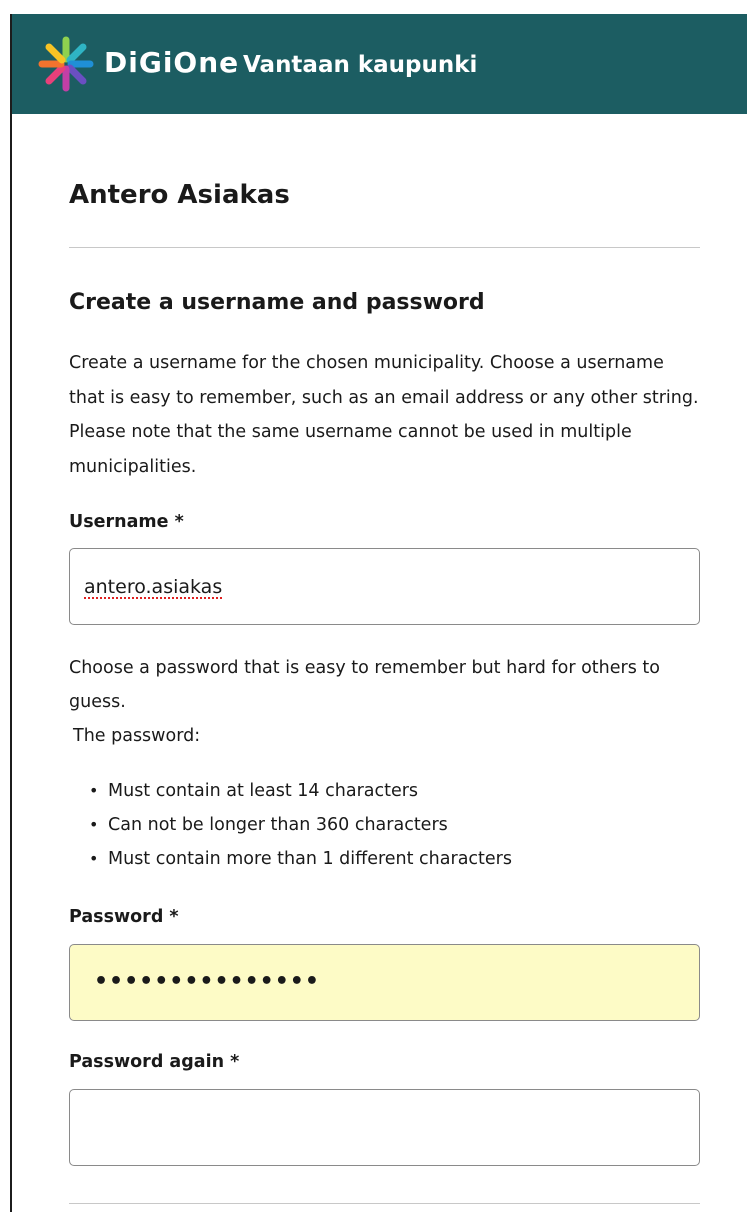 This screenshot has height=1212, width=747. I want to click on username-value: antero.asiakas, so click(153, 587).